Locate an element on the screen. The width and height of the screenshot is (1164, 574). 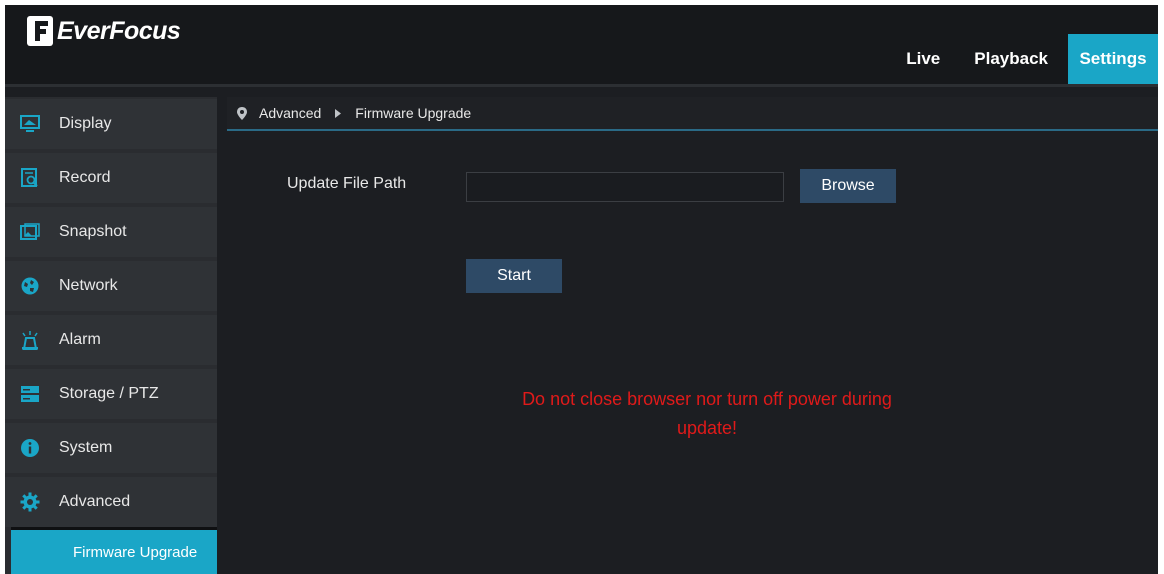
nav-settings: Settings is located at coordinates (1113, 59).